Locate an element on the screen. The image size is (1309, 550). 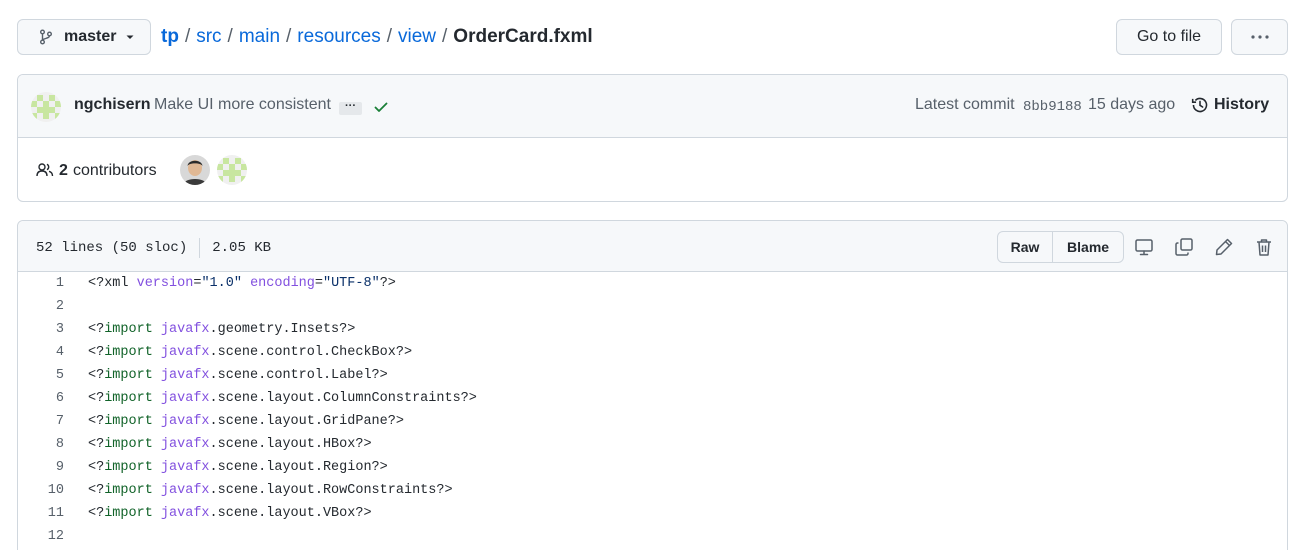
breadcrumb-link-tp: tp is located at coordinates (170, 37).